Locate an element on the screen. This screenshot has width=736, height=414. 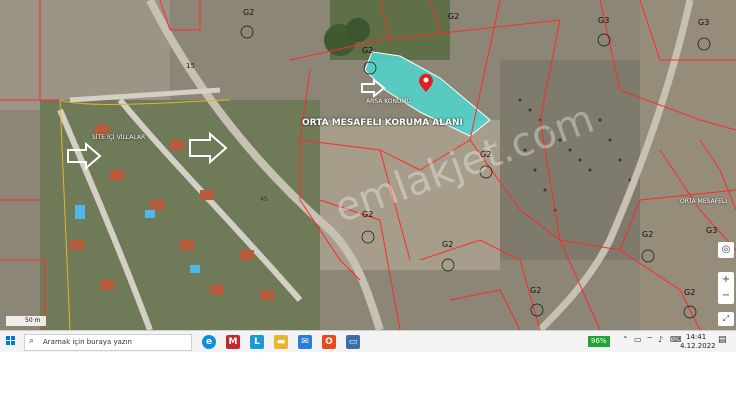
chevron-up-icon: ⌃ is located at coordinates (625, 339).